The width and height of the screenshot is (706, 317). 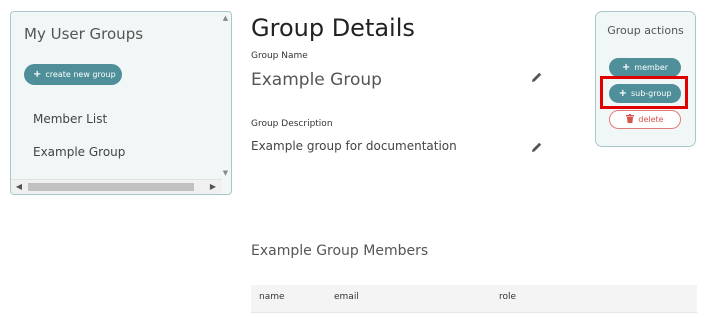 I want to click on column-header-role: role, so click(x=507, y=297).